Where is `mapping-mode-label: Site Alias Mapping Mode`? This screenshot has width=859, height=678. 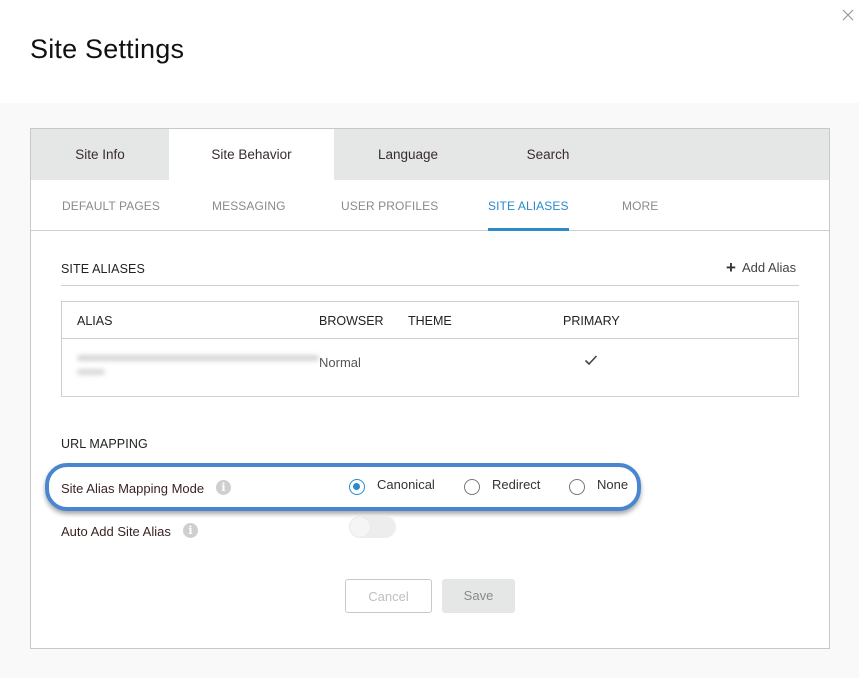 mapping-mode-label: Site Alias Mapping Mode is located at coordinates (133, 488).